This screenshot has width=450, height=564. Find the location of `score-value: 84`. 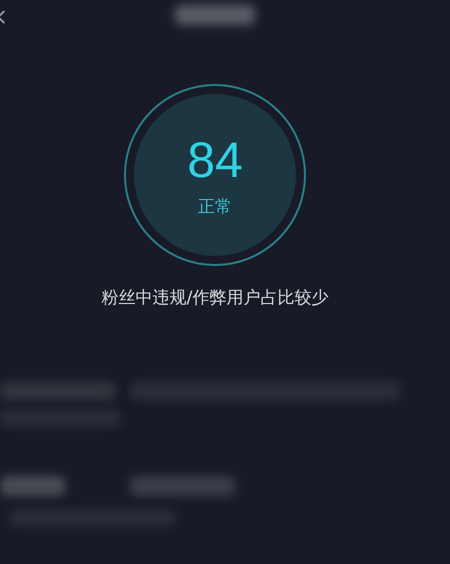

score-value: 84 is located at coordinates (215, 159).